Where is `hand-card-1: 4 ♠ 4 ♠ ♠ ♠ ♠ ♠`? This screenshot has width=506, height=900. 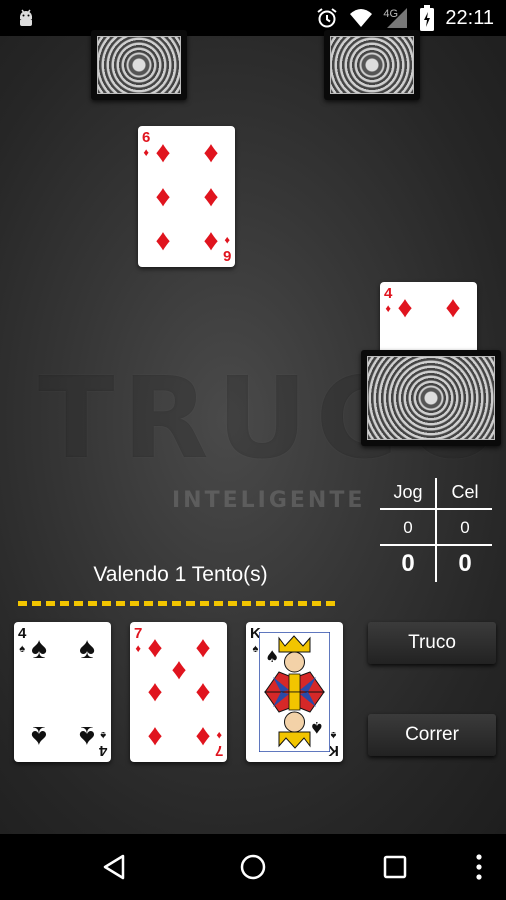 hand-card-1: 4 ♠ 4 ♠ ♠ ♠ ♠ ♠ is located at coordinates (62, 692).